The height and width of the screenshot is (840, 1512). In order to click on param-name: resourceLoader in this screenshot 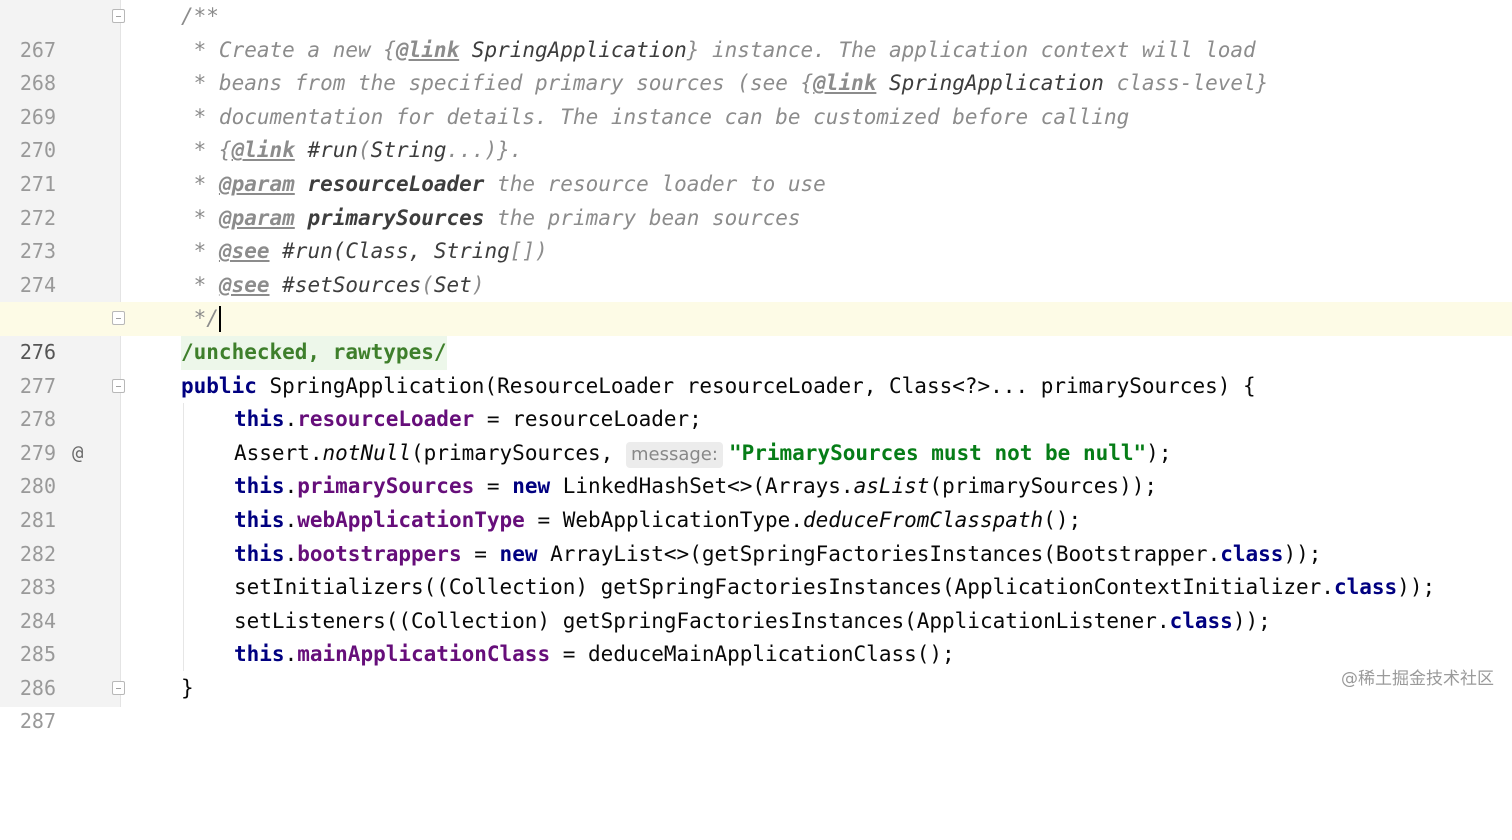, I will do `click(389, 183)`.